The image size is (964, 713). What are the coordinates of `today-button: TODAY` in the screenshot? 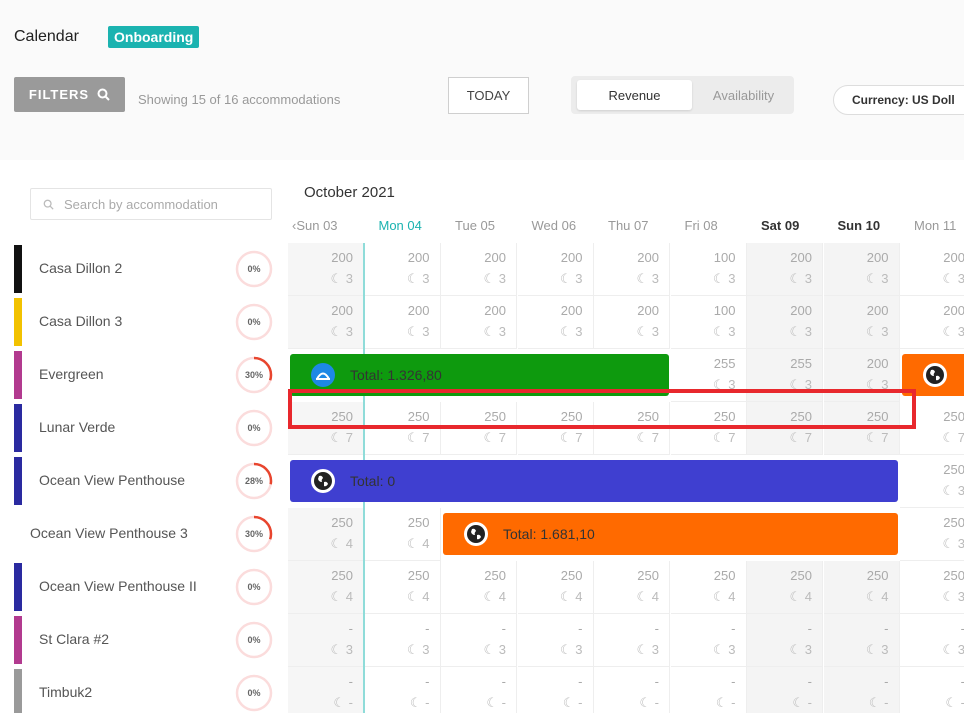 It's located at (488, 95).